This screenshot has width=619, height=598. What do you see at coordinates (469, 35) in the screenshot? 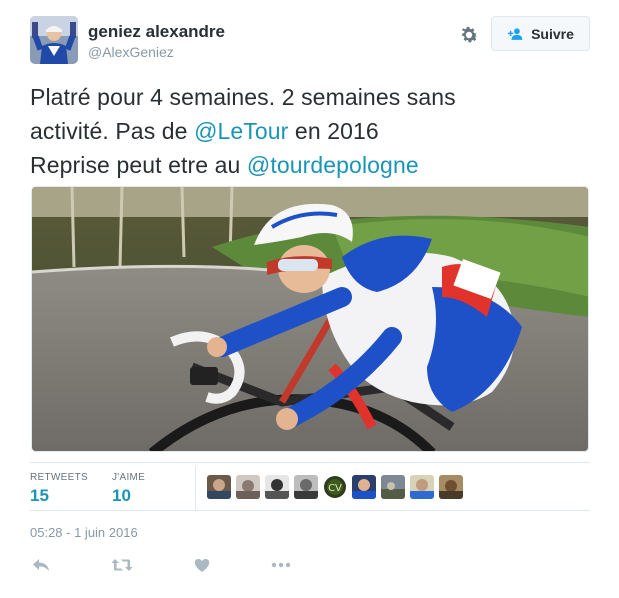
I see `gear-icon` at bounding box center [469, 35].